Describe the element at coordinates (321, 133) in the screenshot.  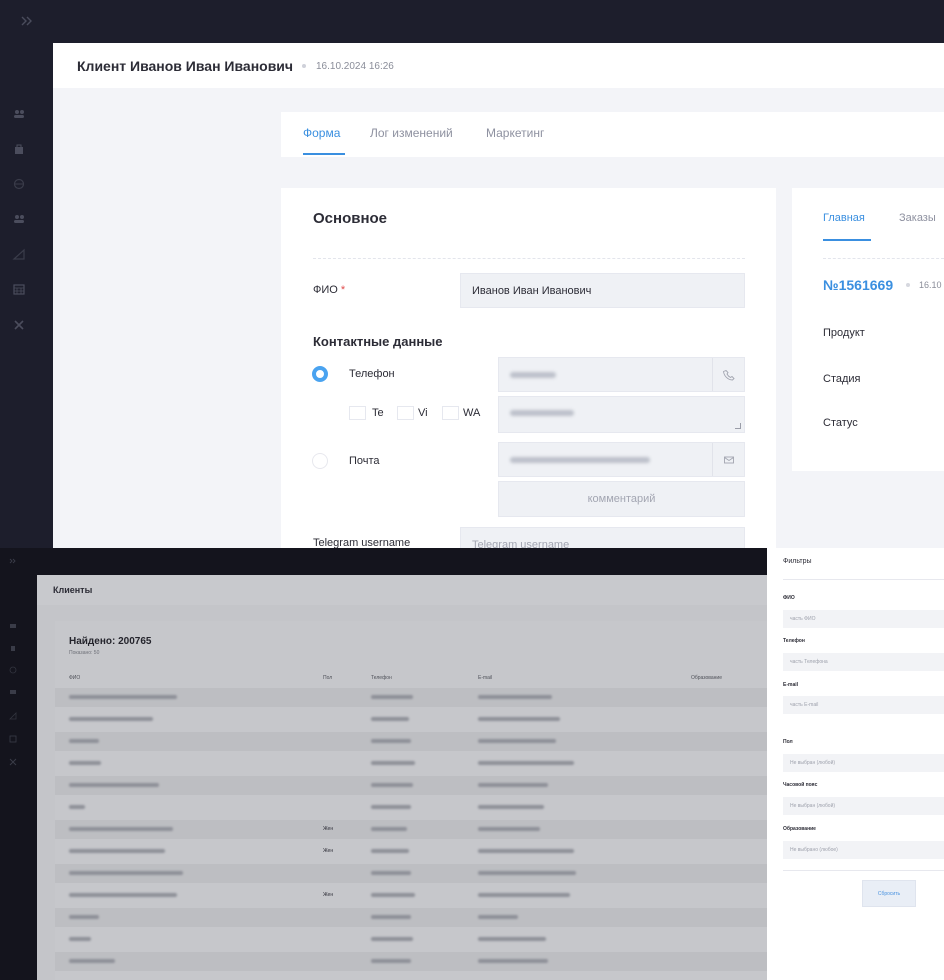
I see `tab-form: Форма` at that location.